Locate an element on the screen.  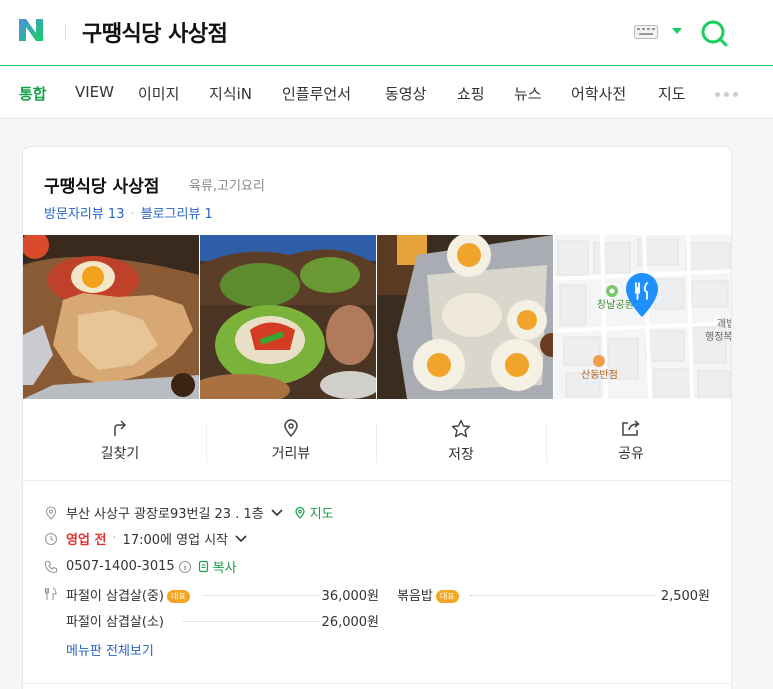
save-button: 저장 is located at coordinates (461, 441).